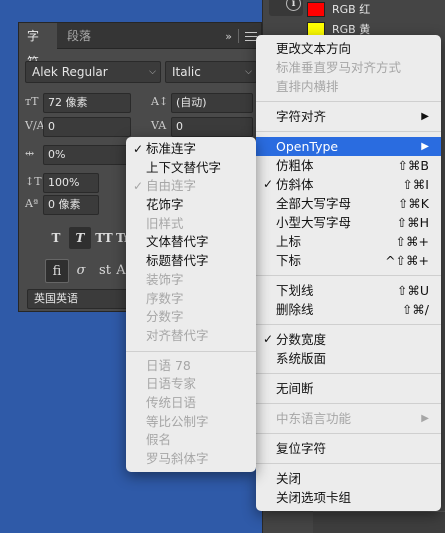 The image size is (445, 533). Describe the element at coordinates (30, 153) in the screenshot. I see `scale-icon: ⇹` at that location.